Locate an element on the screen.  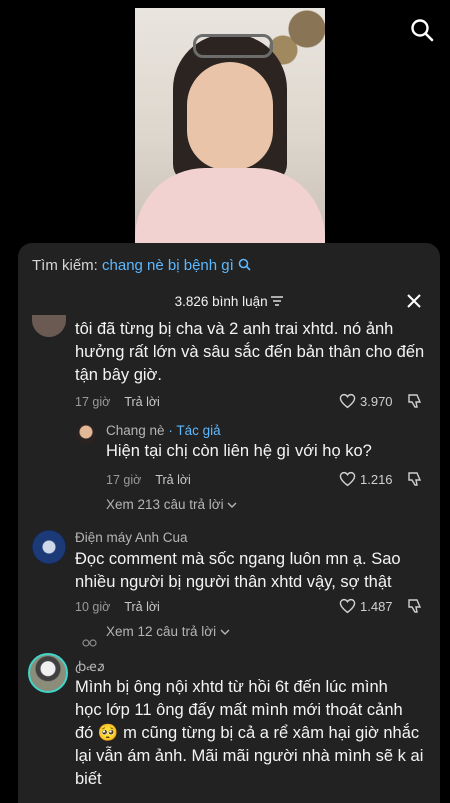
filter-icon is located at coordinates (277, 301).